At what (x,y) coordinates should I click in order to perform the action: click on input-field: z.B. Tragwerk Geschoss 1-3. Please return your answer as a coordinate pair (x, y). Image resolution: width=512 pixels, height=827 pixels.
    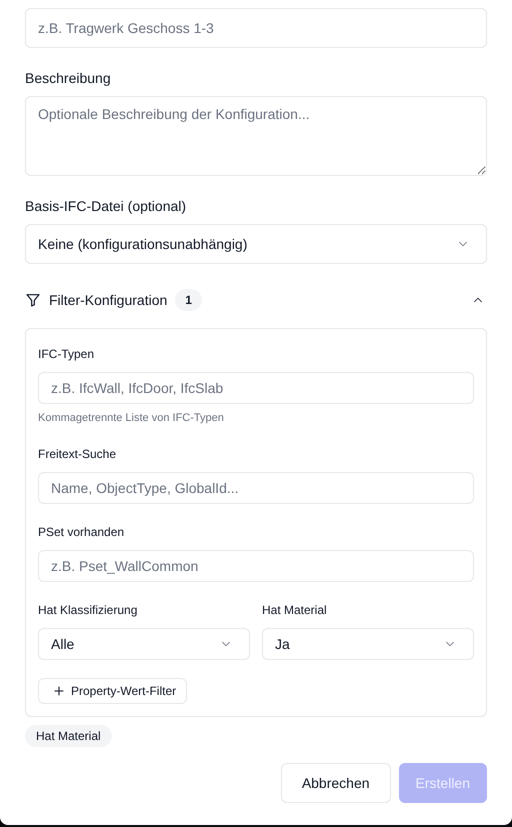
    Looking at the image, I should click on (256, 28).